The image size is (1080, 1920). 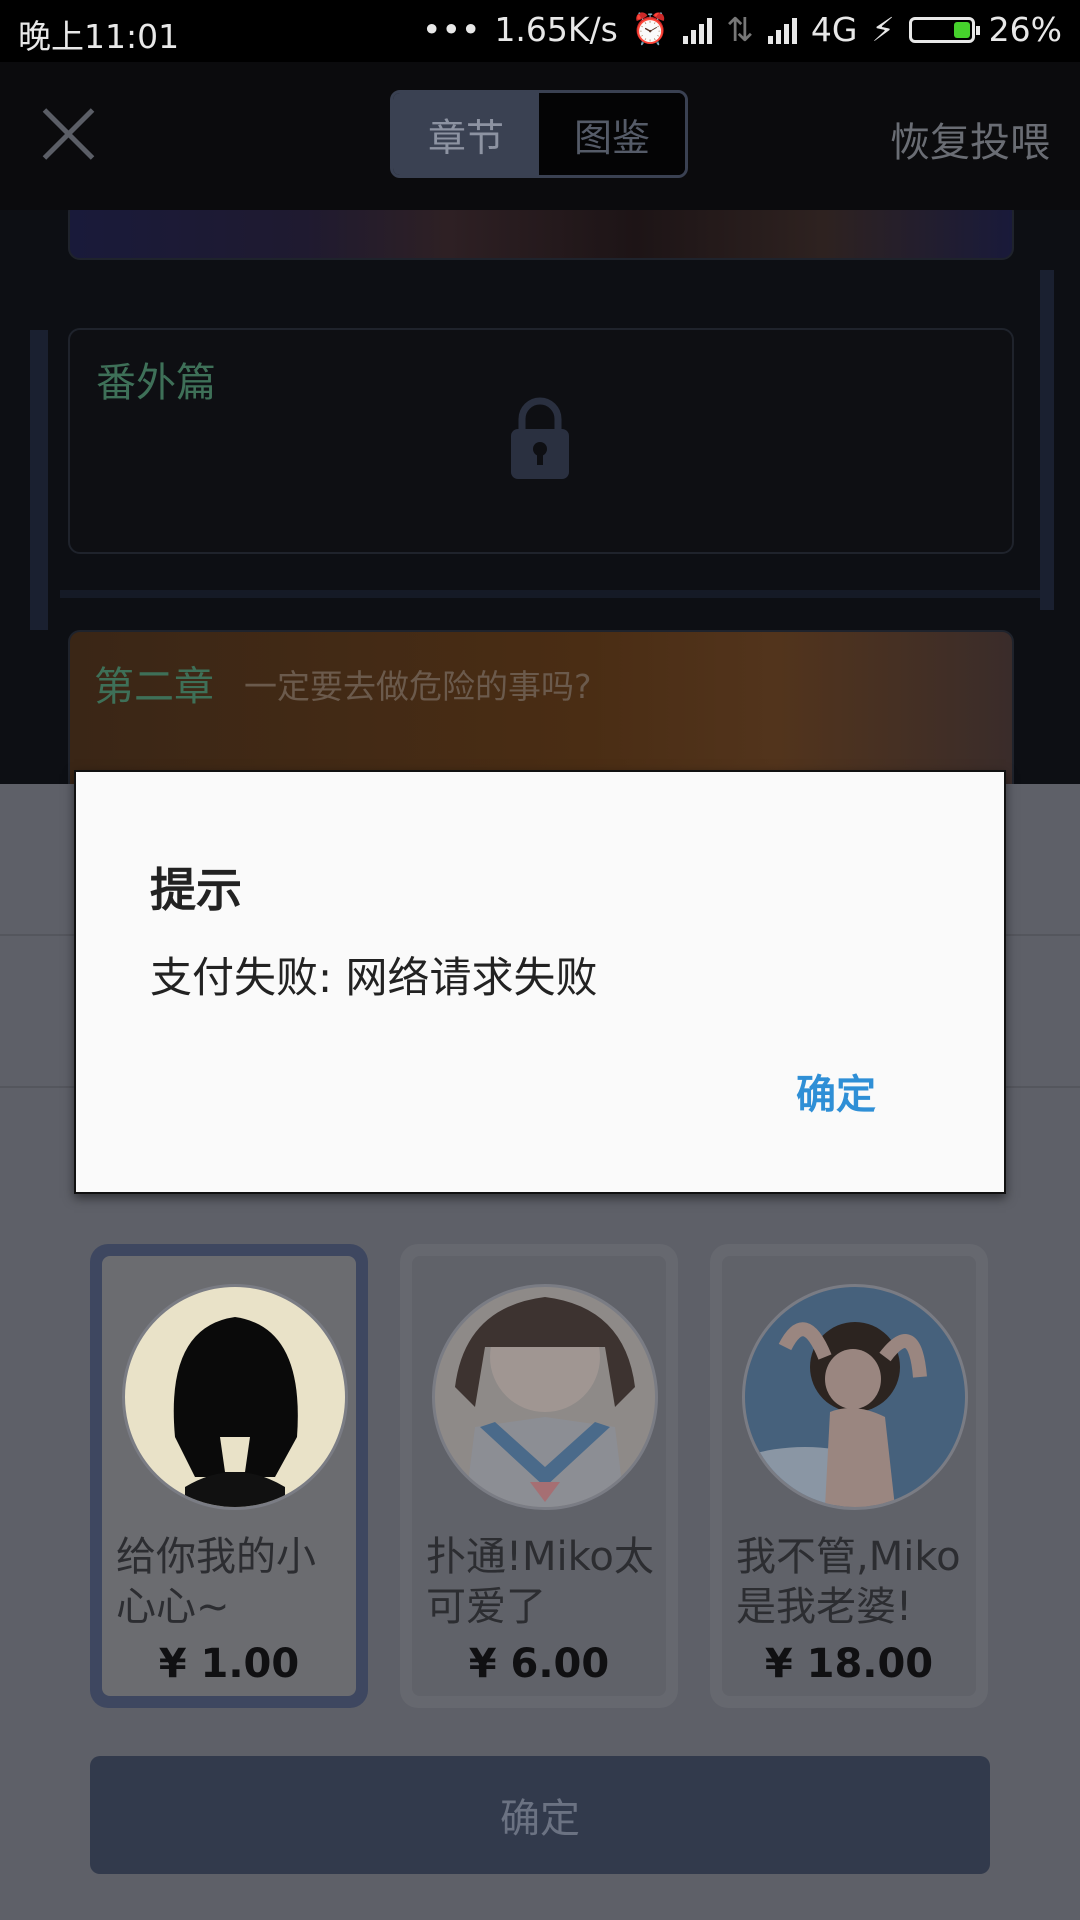 What do you see at coordinates (418, 686) in the screenshot?
I see `chapter-subtitle: 一定要去做危险的事吗?` at bounding box center [418, 686].